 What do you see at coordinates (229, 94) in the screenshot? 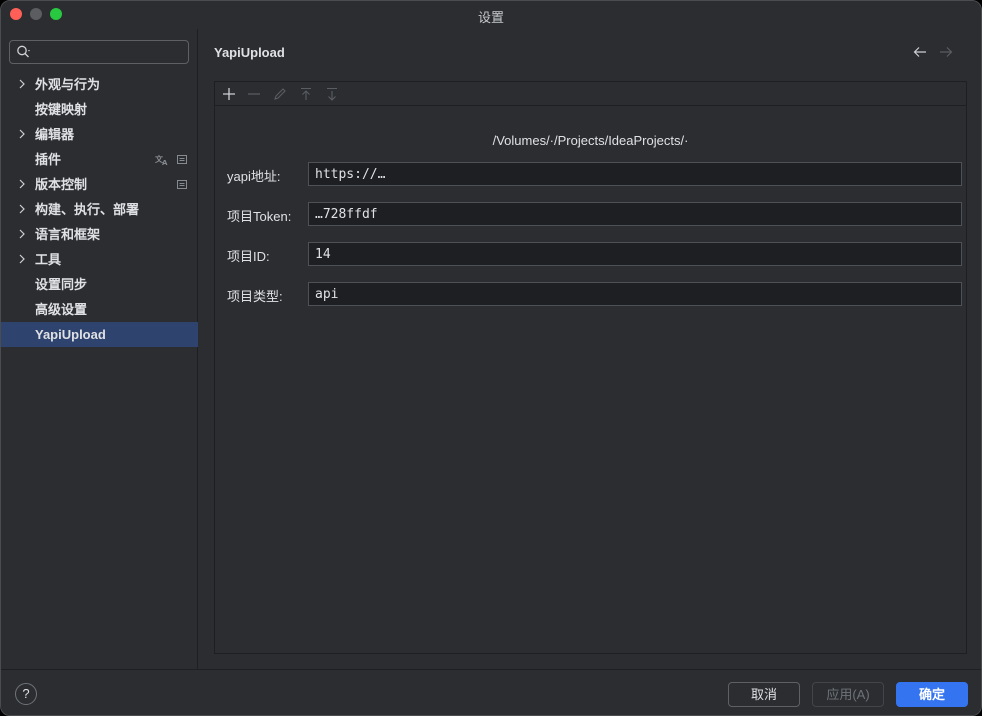
I see `add-icon` at bounding box center [229, 94].